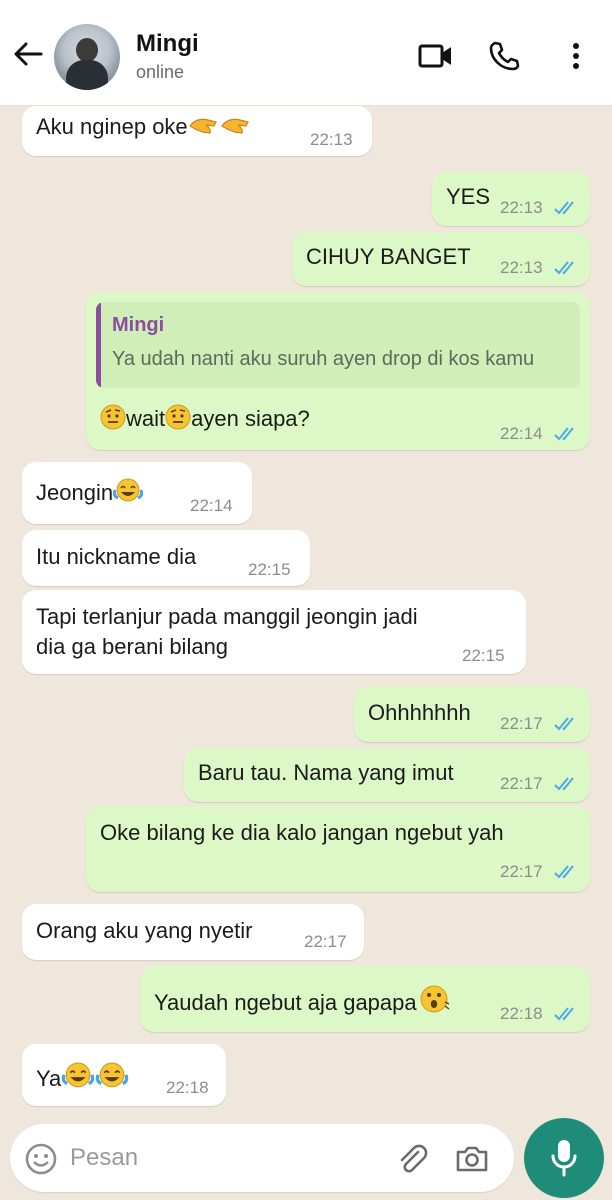 Image resolution: width=612 pixels, height=1200 pixels. Describe the element at coordinates (116, 556) in the screenshot. I see `message-text: Itu nickname dia` at that location.